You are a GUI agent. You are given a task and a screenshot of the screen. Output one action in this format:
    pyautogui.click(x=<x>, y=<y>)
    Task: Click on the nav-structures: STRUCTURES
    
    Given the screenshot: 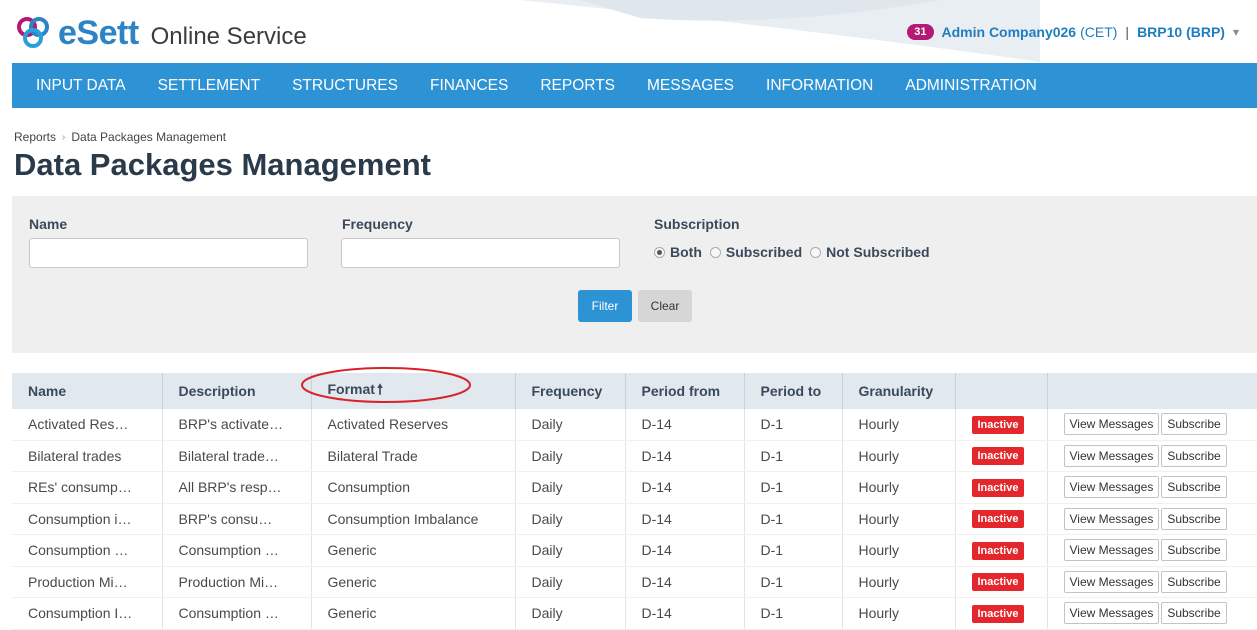 What is the action you would take?
    pyautogui.click(x=345, y=85)
    